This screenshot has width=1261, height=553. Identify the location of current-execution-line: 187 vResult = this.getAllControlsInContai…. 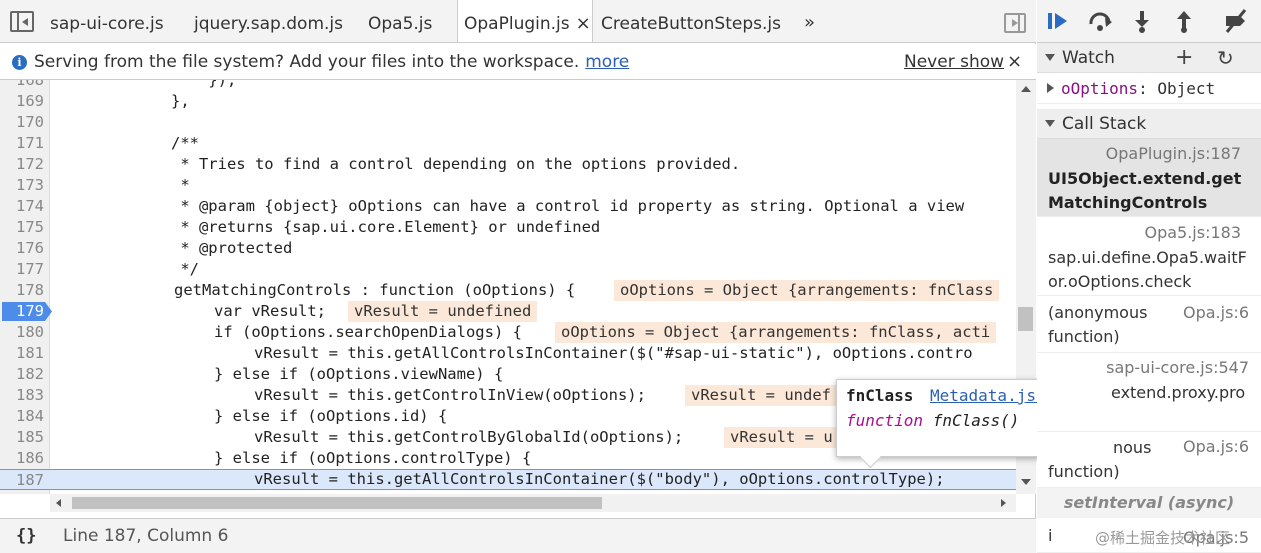
(508, 479).